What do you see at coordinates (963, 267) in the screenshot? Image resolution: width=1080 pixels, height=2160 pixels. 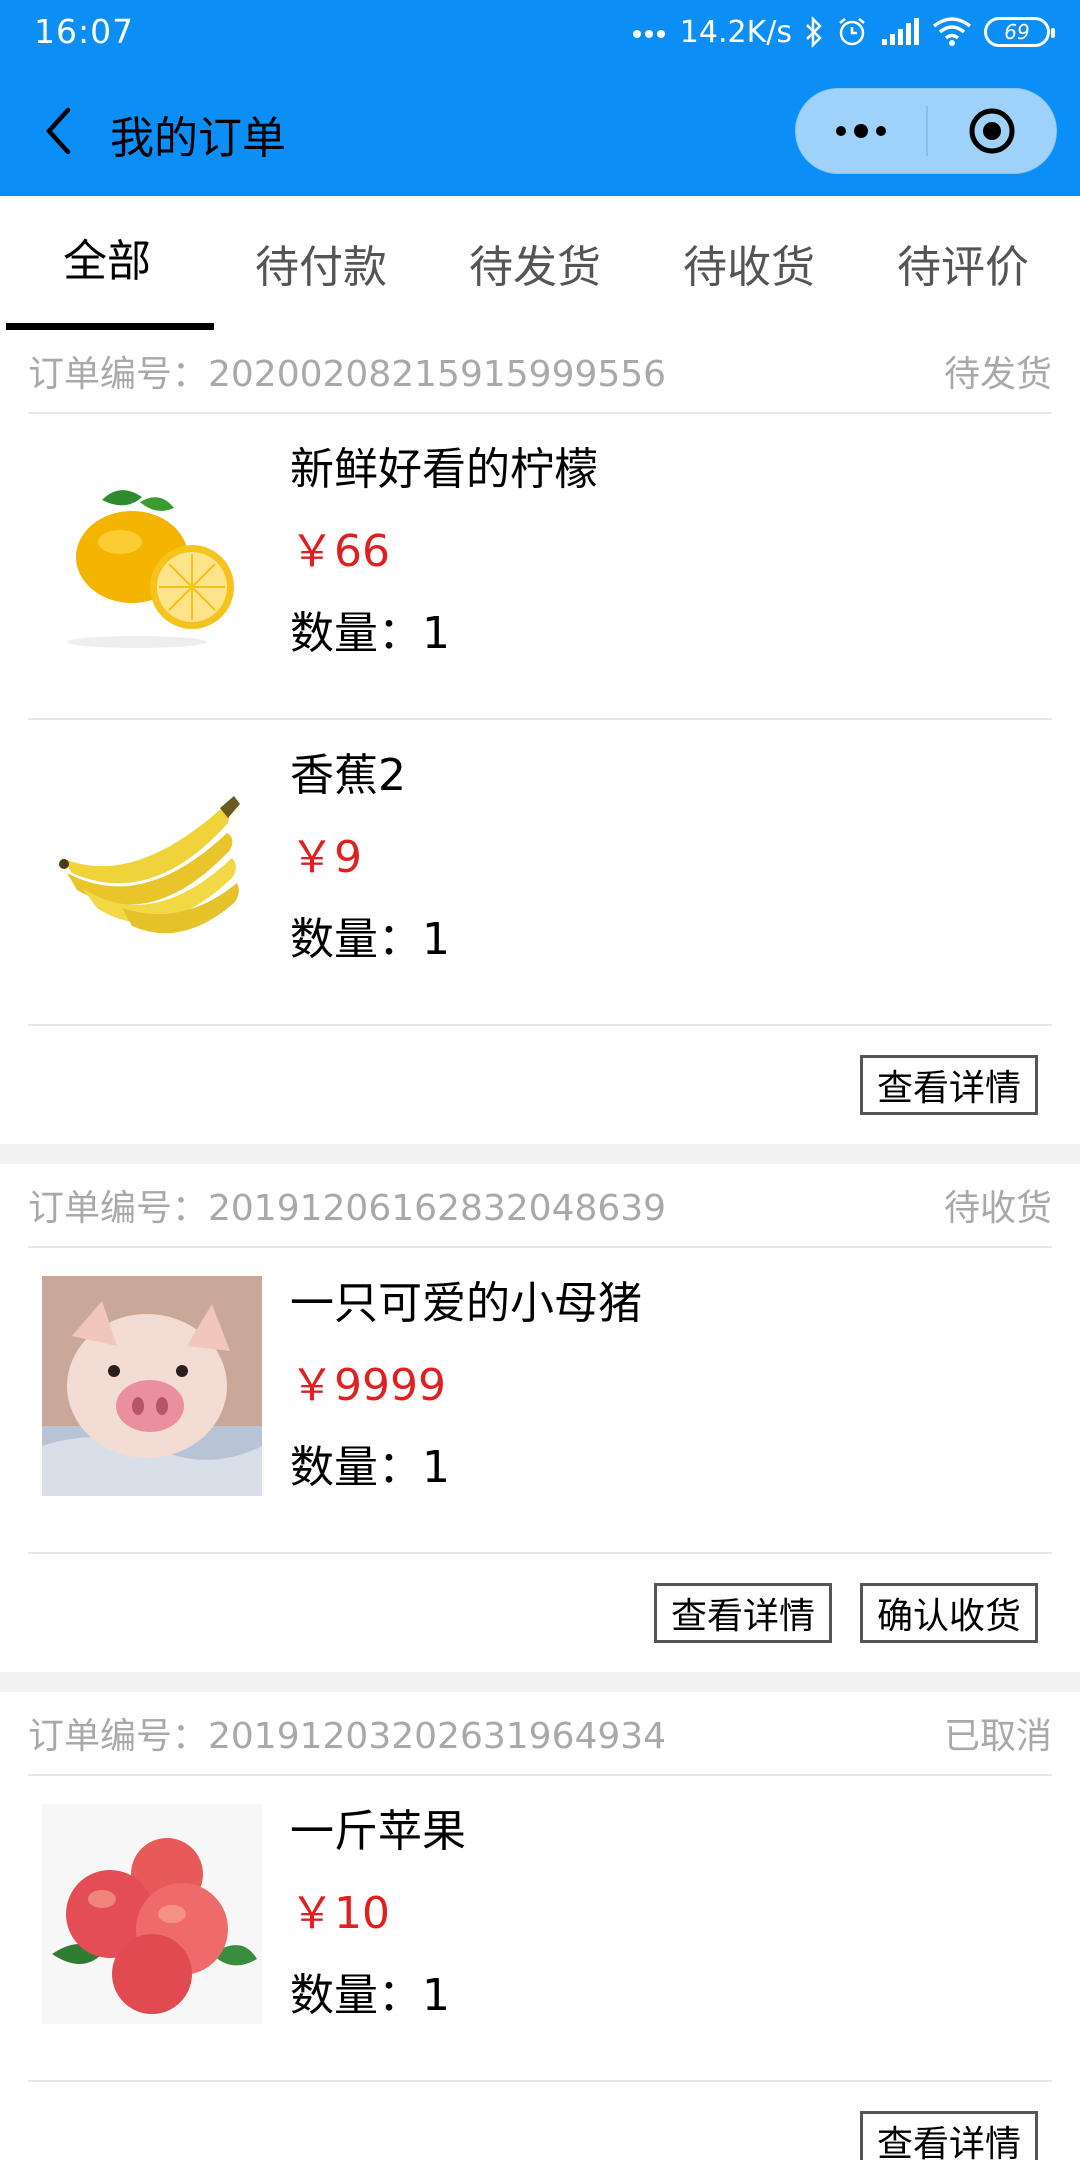 I see `tab-label: 待评价` at bounding box center [963, 267].